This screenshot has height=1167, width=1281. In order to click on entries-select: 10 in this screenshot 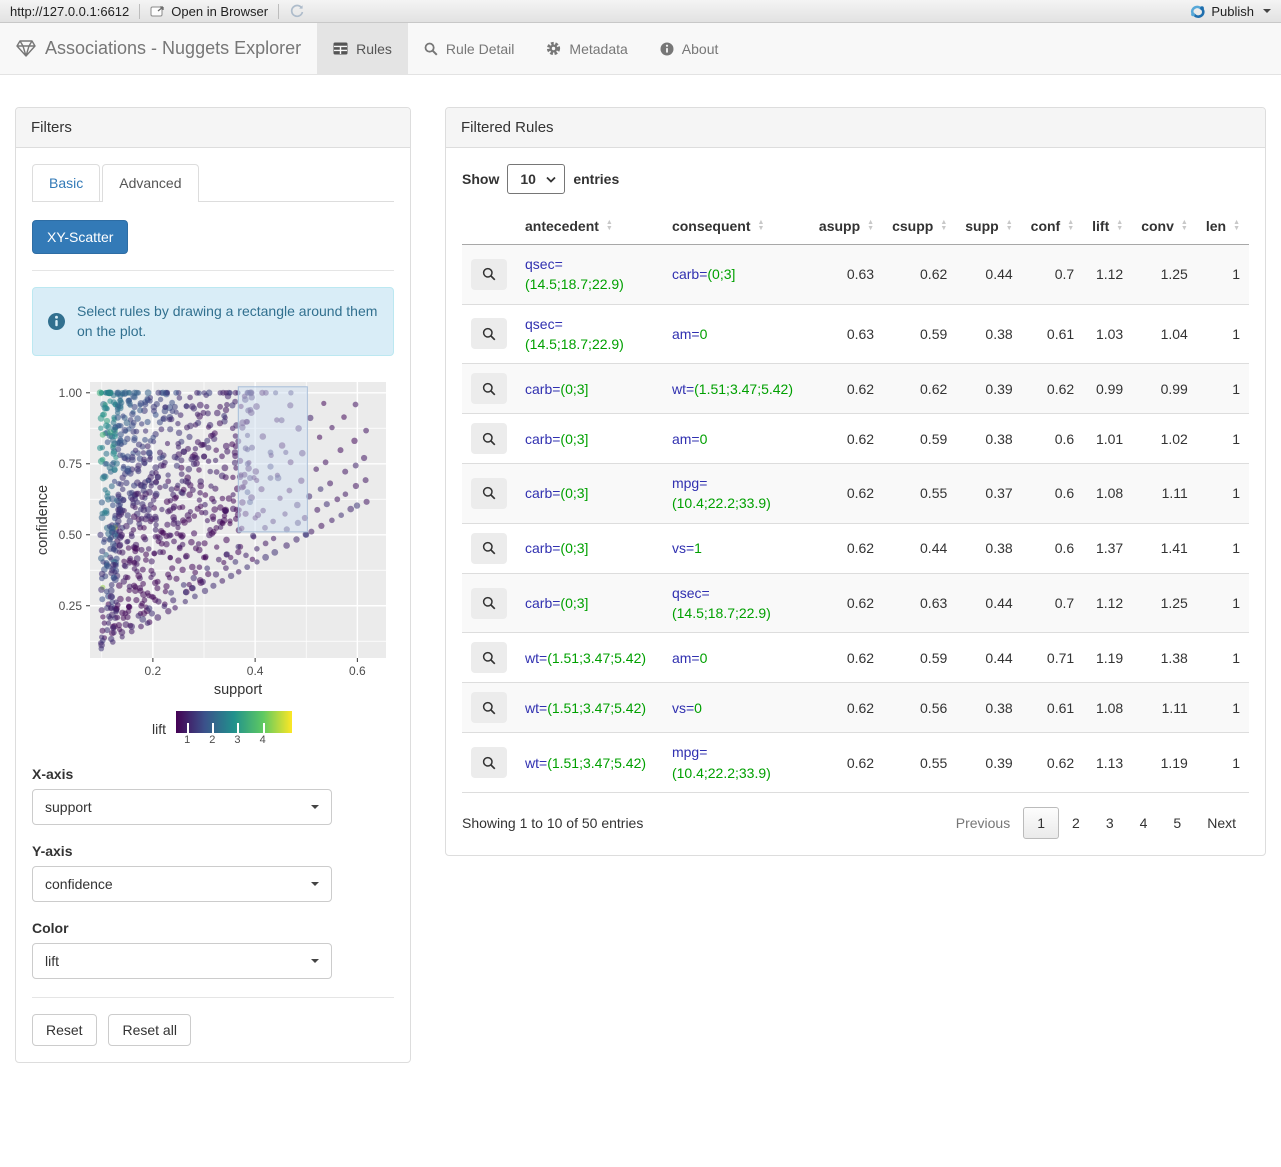, I will do `click(536, 179)`.